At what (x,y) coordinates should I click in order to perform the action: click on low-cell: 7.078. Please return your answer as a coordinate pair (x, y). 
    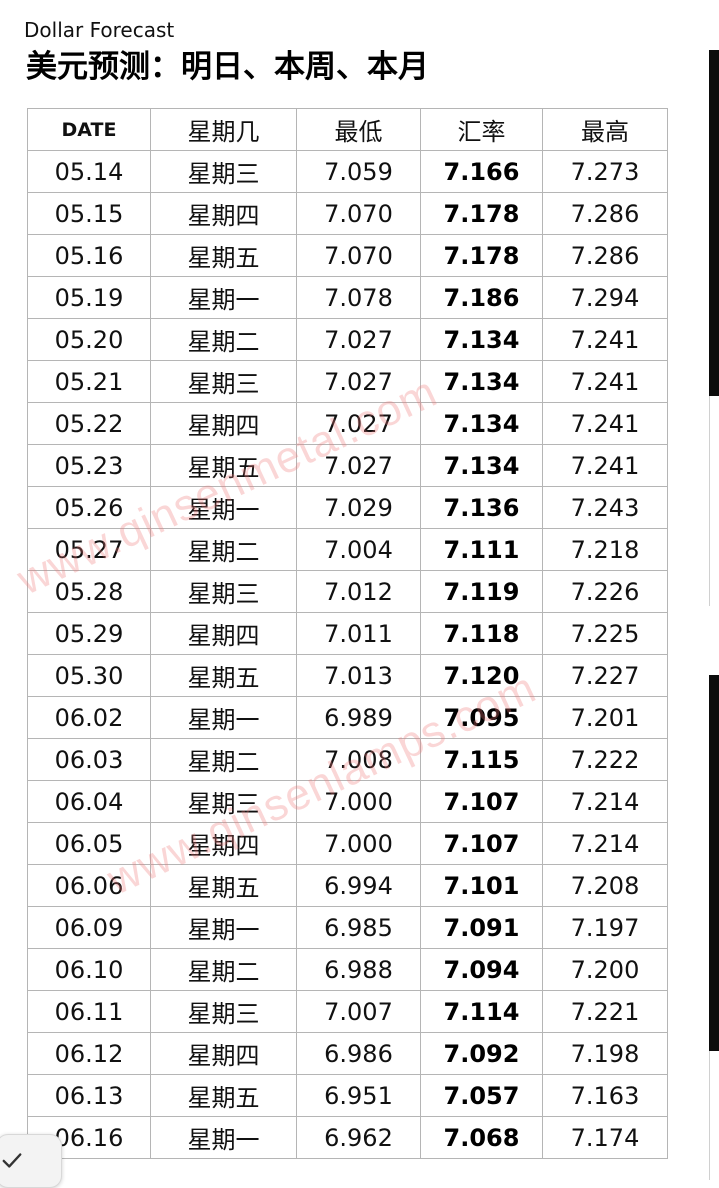
    Looking at the image, I should click on (358, 297).